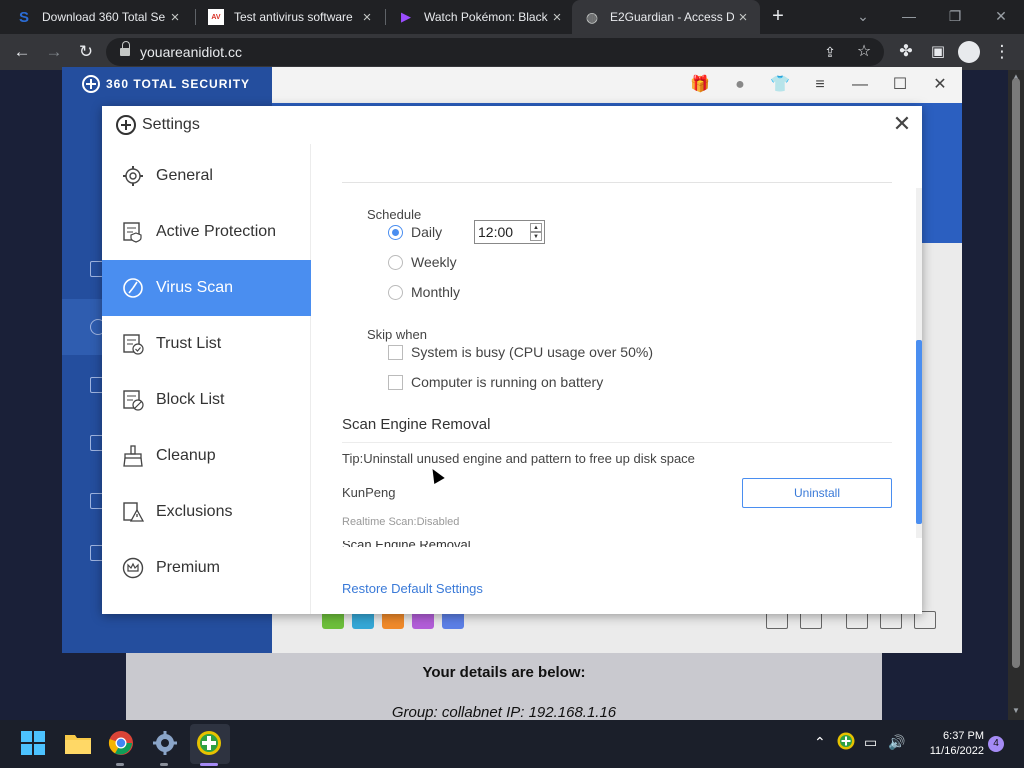  Describe the element at coordinates (120, 764) in the screenshot. I see `running-indicator` at that location.